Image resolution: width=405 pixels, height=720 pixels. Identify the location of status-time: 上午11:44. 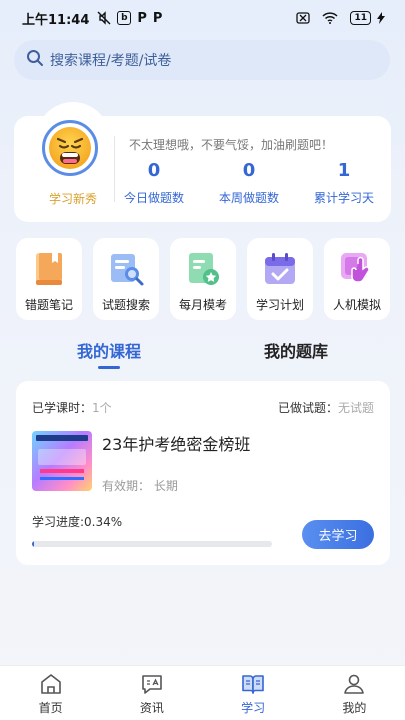
(56, 20).